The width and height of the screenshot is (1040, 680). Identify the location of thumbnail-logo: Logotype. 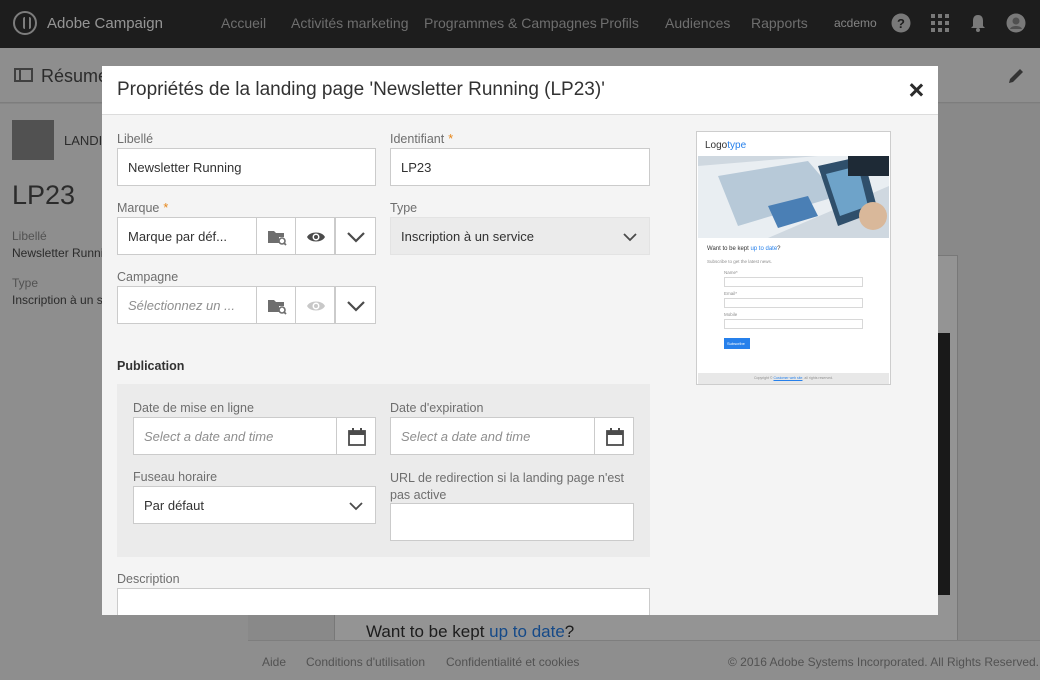
(725, 145).